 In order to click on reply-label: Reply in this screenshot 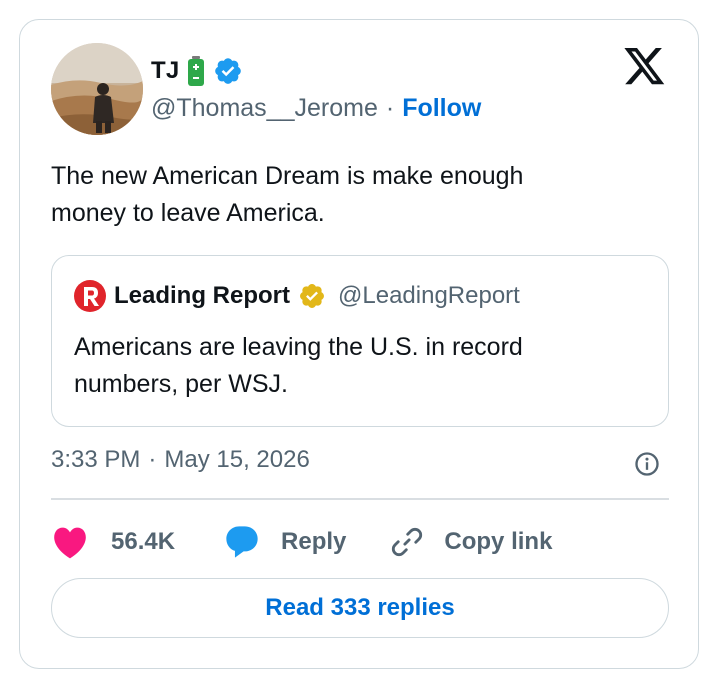, I will do `click(314, 541)`.